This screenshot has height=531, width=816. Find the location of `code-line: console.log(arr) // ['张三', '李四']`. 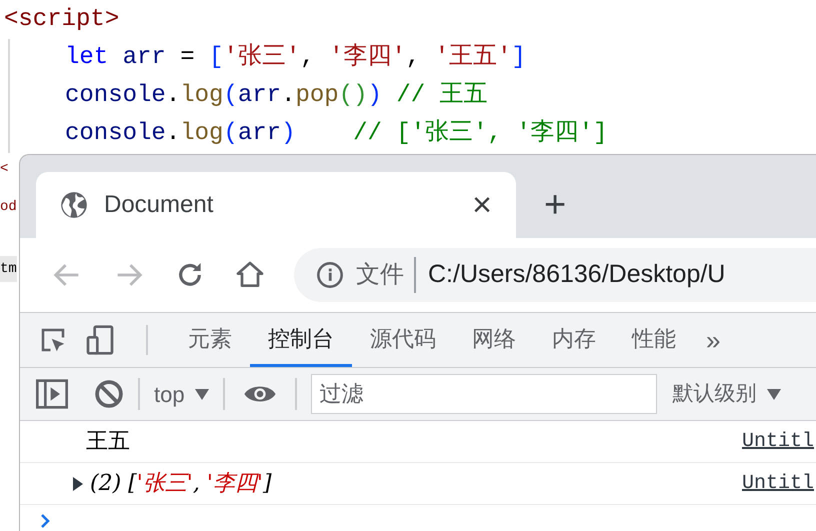

code-line: console.log(arr) // ['张三', '李四'] is located at coordinates (336, 133).